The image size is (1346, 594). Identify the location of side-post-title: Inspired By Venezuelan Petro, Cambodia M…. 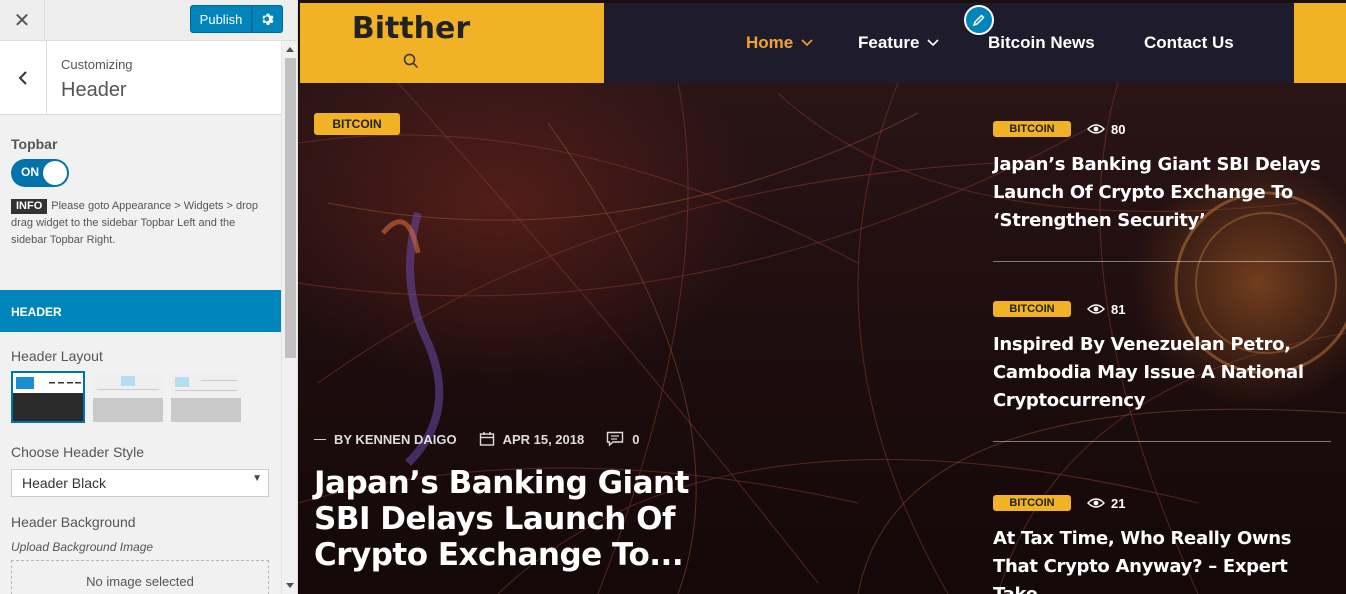
(1165, 373).